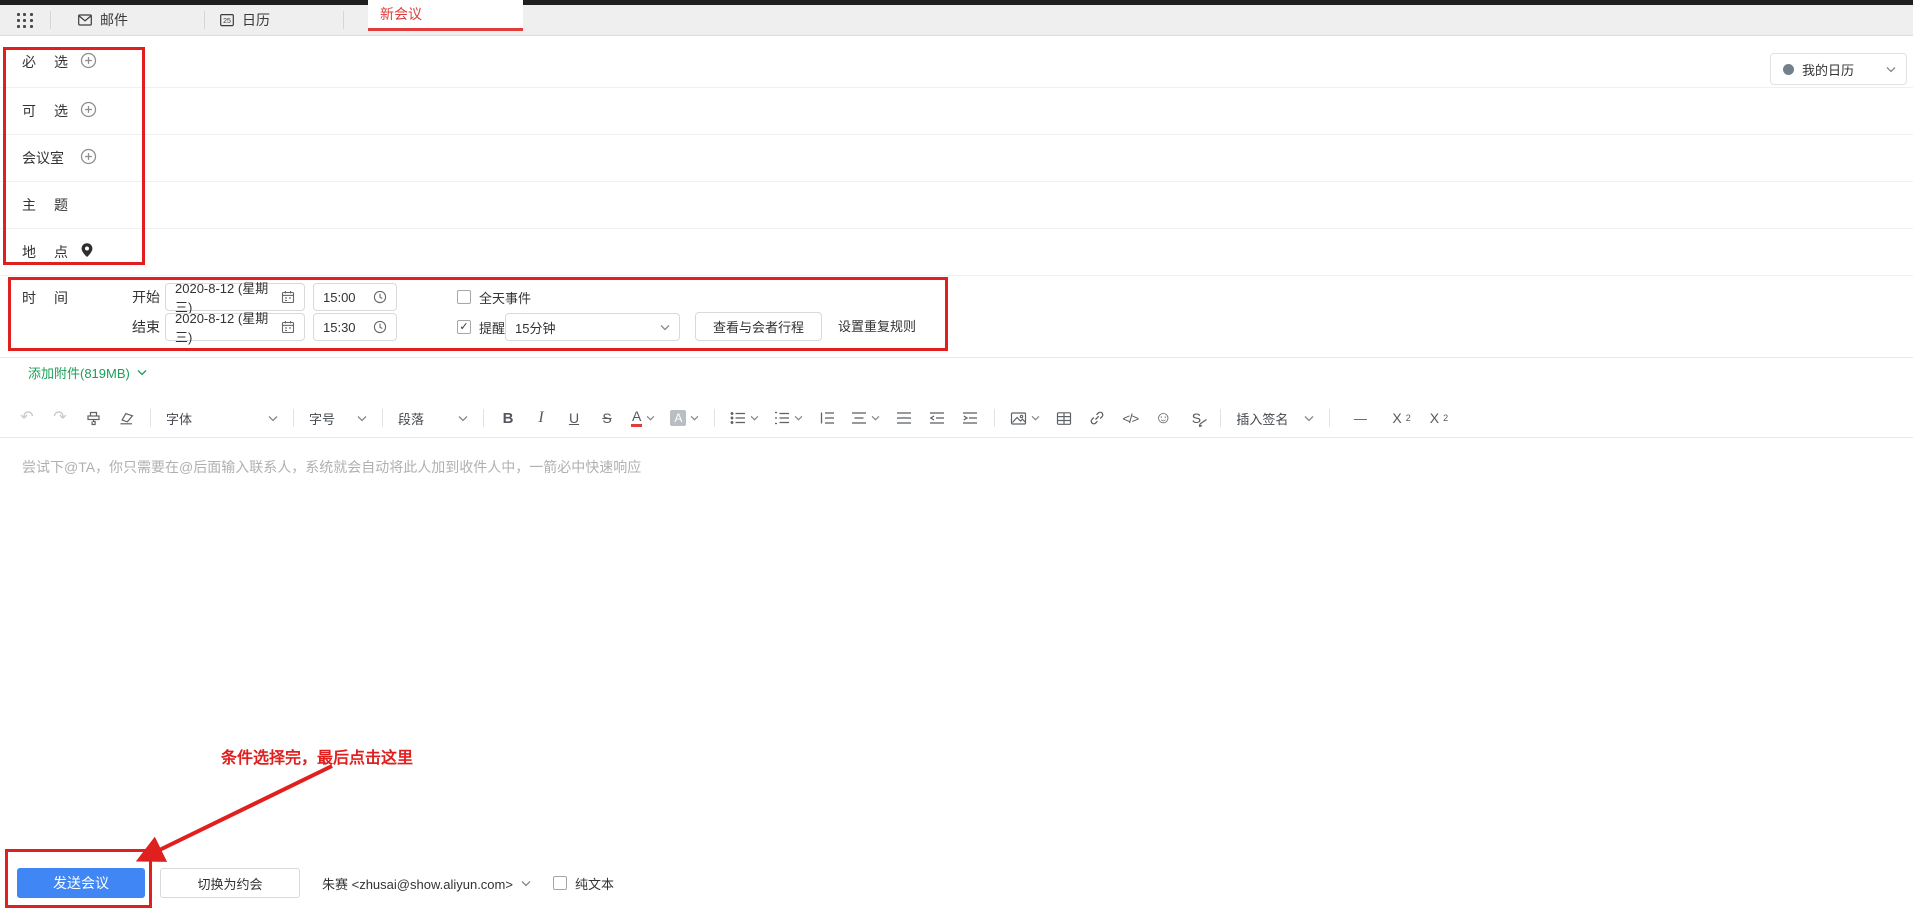 Image resolution: width=1913 pixels, height=913 pixels. Describe the element at coordinates (1360, 418) in the screenshot. I see `horizontal-rule-button: —` at that location.